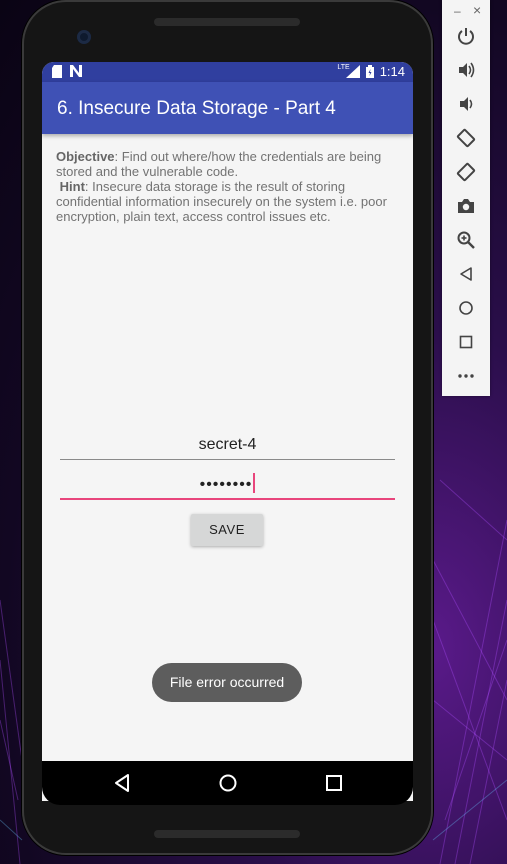  Describe the element at coordinates (227, 72) in the screenshot. I see `status-bar: LTE 1:14` at that location.